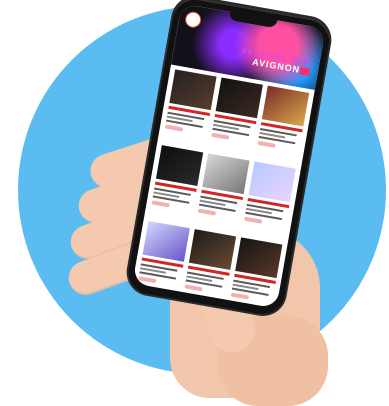 Image resolution: width=389 pixels, height=406 pixels. I want to click on festival-logo-icon, so click(193, 19).